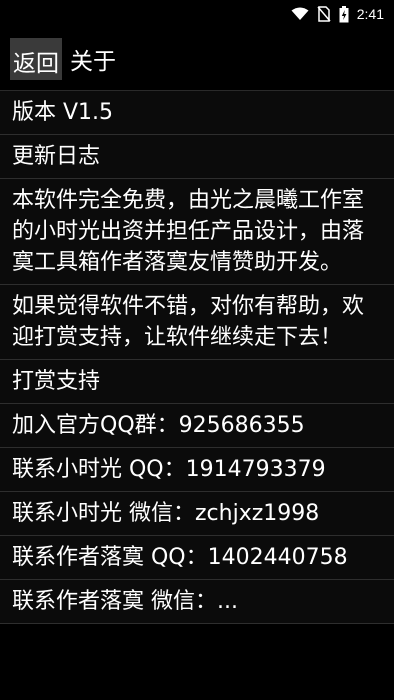  What do you see at coordinates (324, 14) in the screenshot?
I see `no-sim-icon` at bounding box center [324, 14].